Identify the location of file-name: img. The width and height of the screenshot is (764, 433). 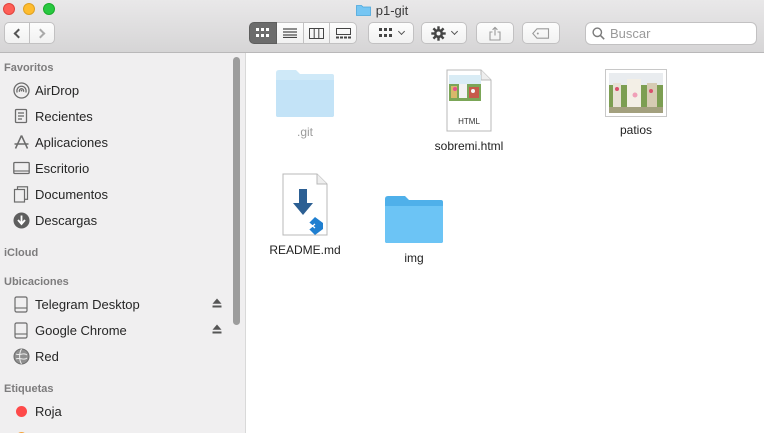
(414, 258).